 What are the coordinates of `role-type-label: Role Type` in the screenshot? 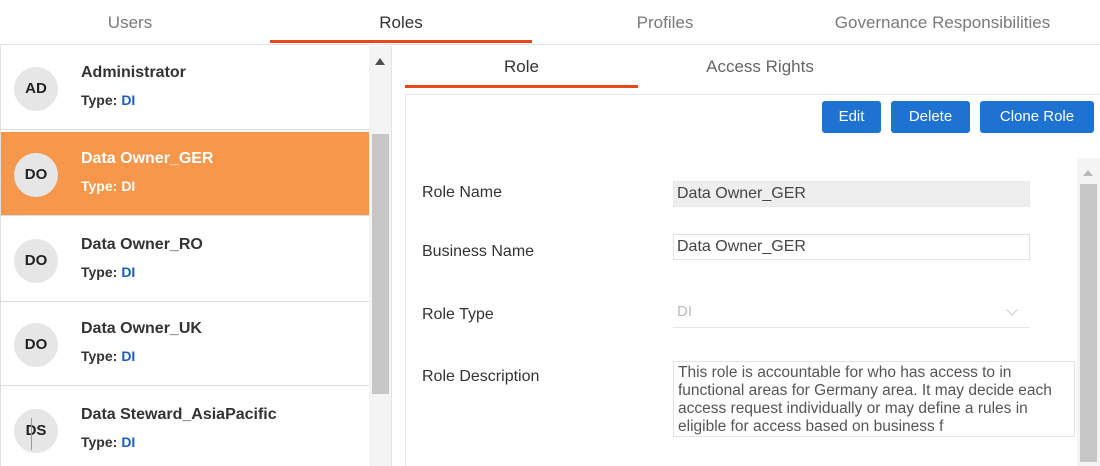 It's located at (458, 314).